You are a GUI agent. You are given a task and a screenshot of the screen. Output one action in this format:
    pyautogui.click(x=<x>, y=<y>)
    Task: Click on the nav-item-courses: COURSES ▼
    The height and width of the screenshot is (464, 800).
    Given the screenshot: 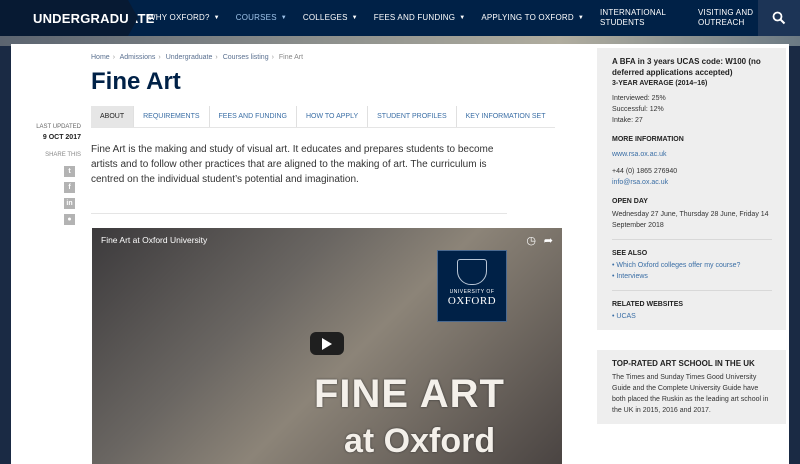 What is the action you would take?
    pyautogui.click(x=261, y=18)
    